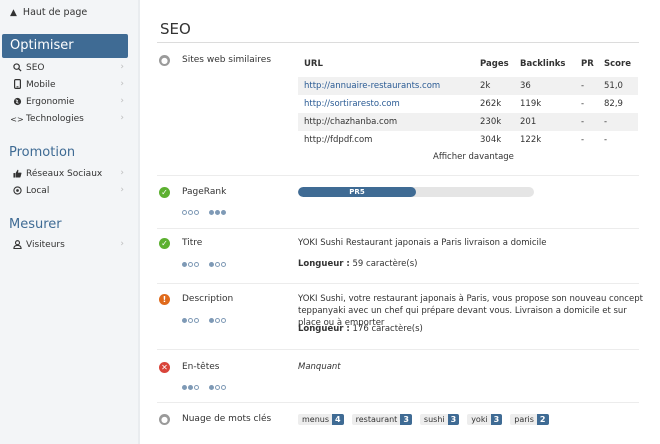 Image resolution: width=660 pixels, height=444 pixels. What do you see at coordinates (17, 102) in the screenshot?
I see `globe-icon` at bounding box center [17, 102].